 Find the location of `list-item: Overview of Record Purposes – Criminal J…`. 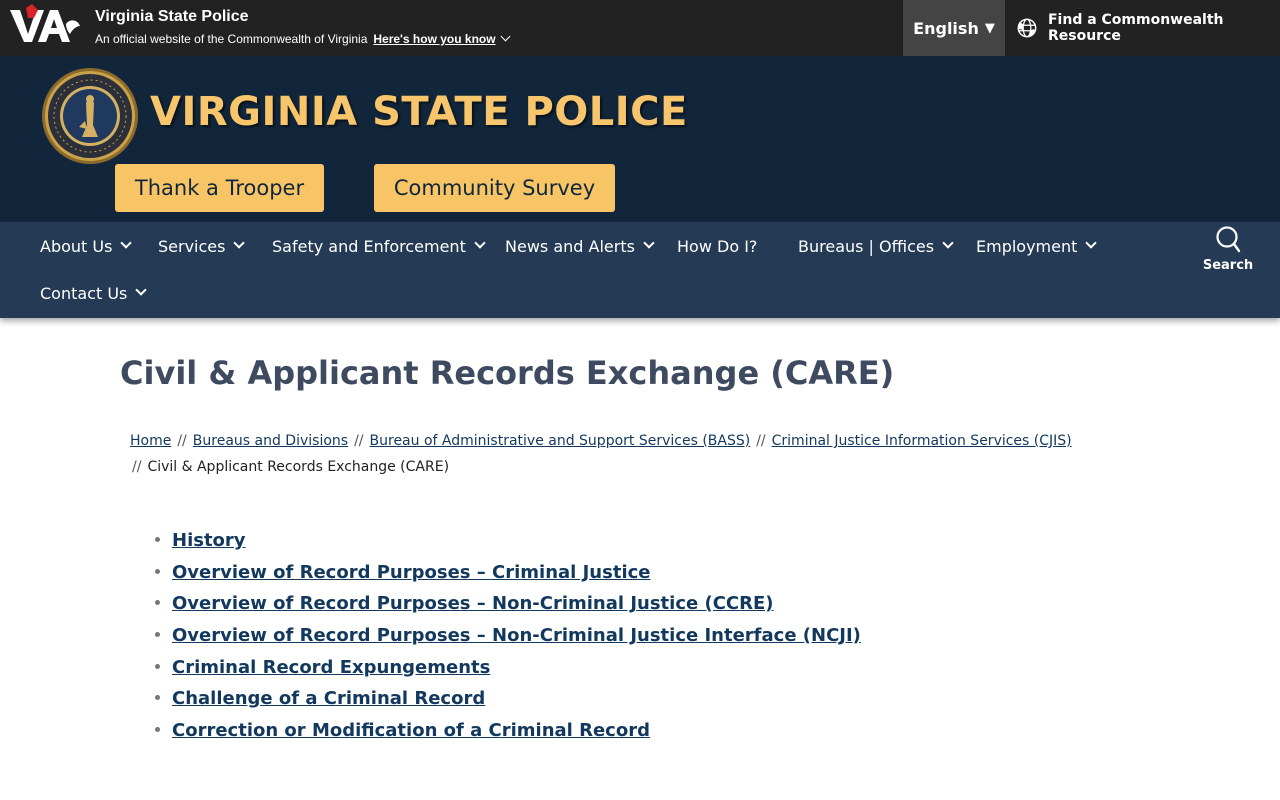

list-item: Overview of Record Purposes – Criminal J… is located at coordinates (508, 573).